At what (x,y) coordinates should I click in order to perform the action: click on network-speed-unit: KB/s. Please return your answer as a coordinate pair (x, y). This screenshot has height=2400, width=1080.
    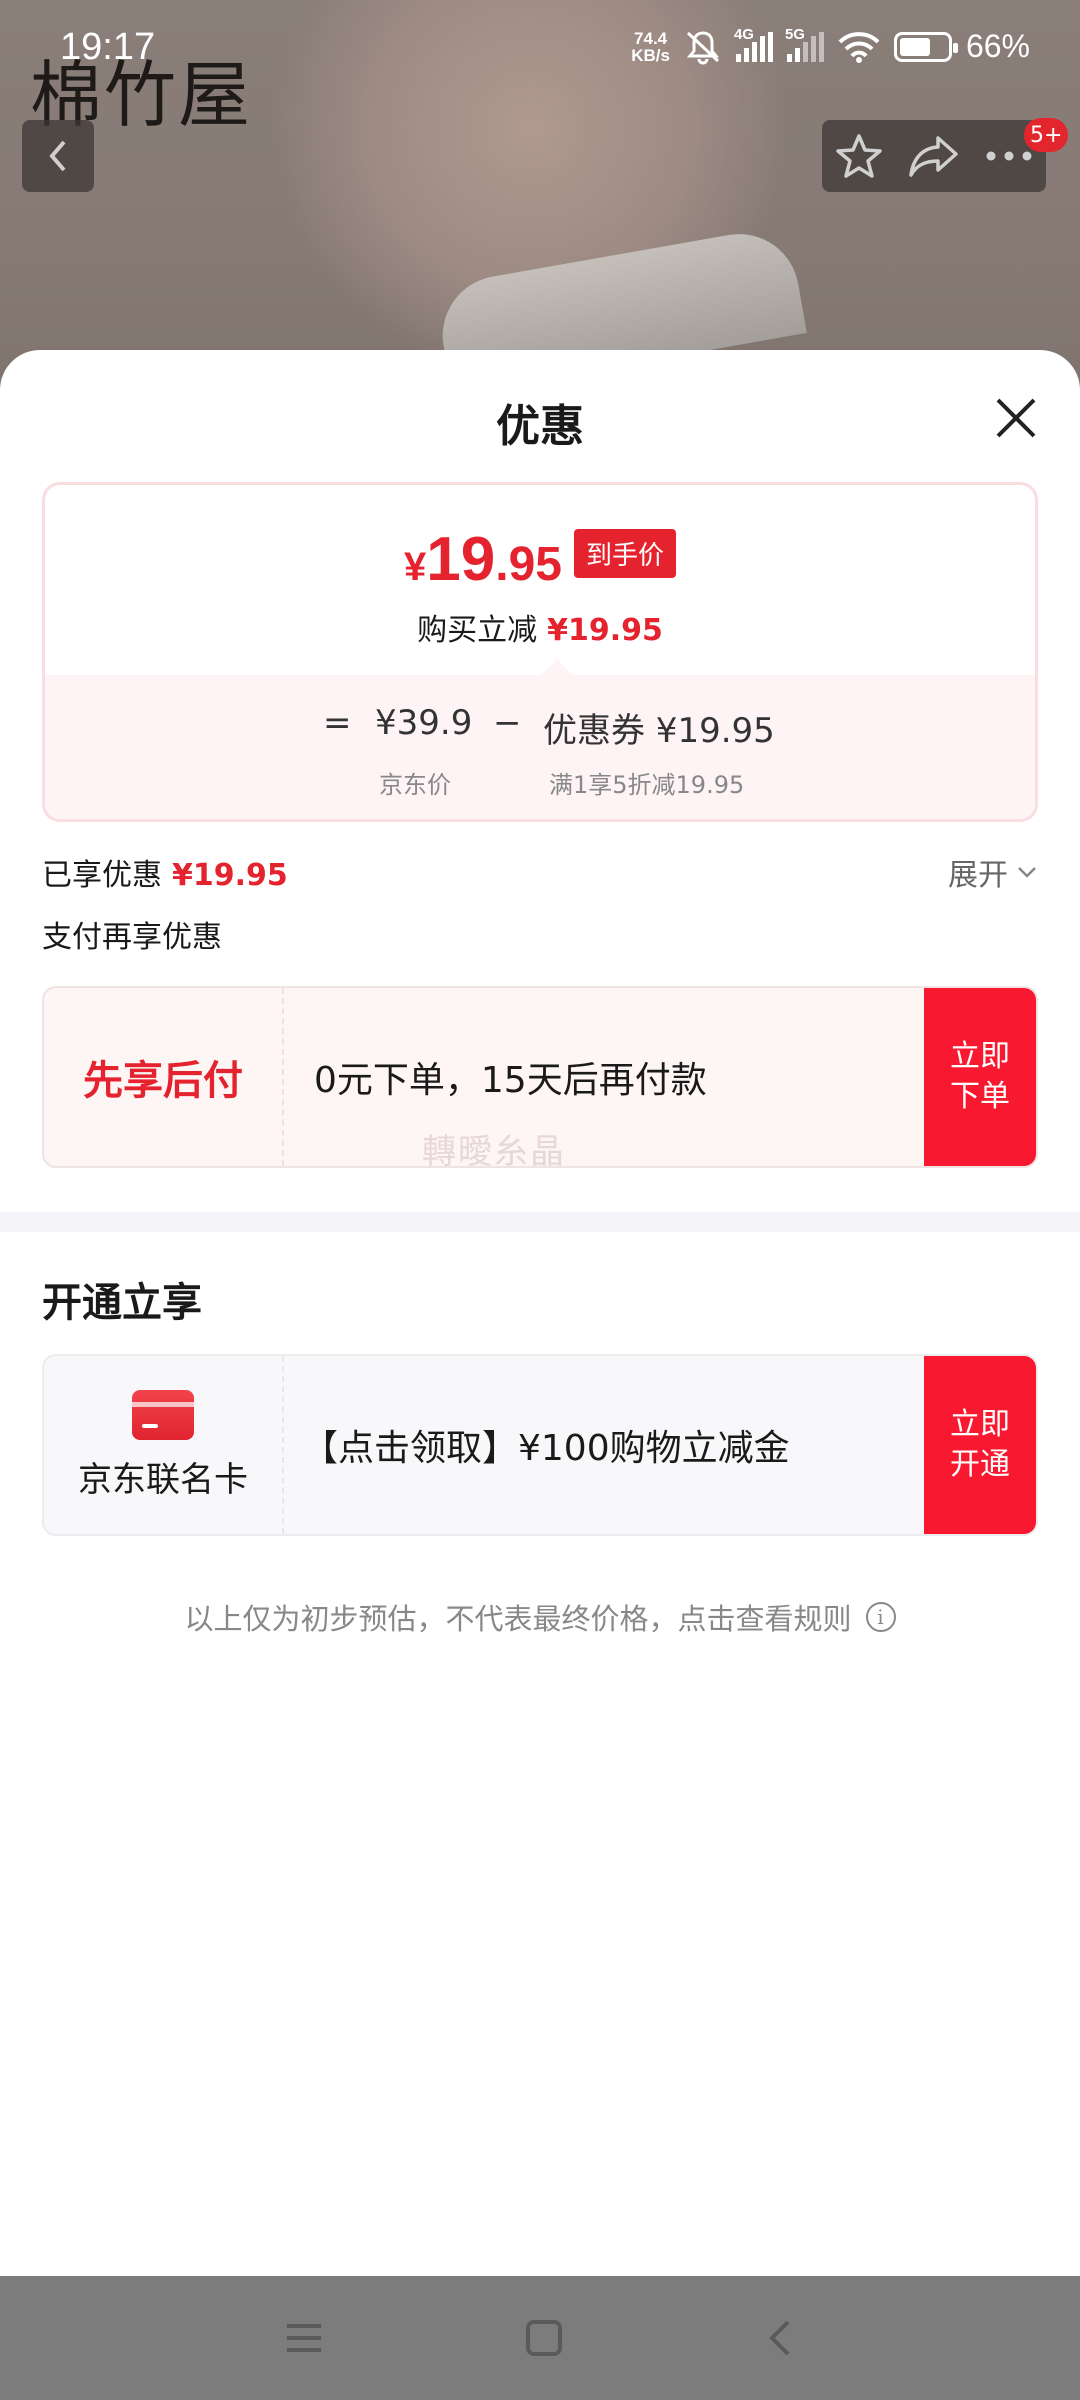
    Looking at the image, I should click on (650, 55).